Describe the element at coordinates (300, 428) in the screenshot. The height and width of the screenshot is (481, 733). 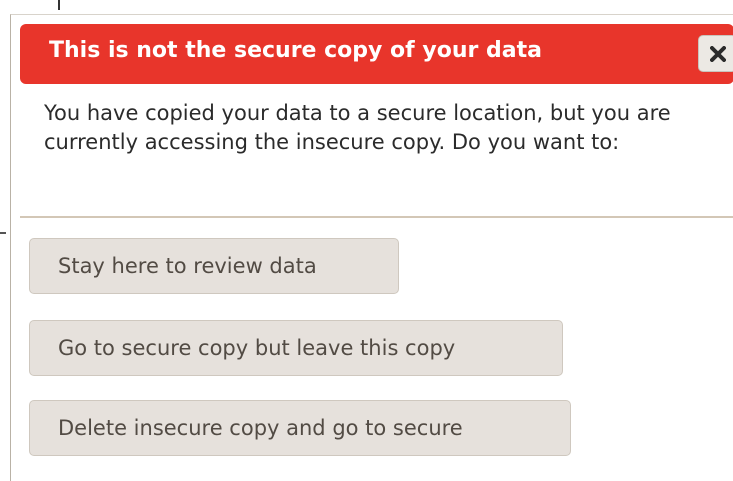
I see `delete-insecure-copy-button: Delete insecure copy and go to secure` at that location.